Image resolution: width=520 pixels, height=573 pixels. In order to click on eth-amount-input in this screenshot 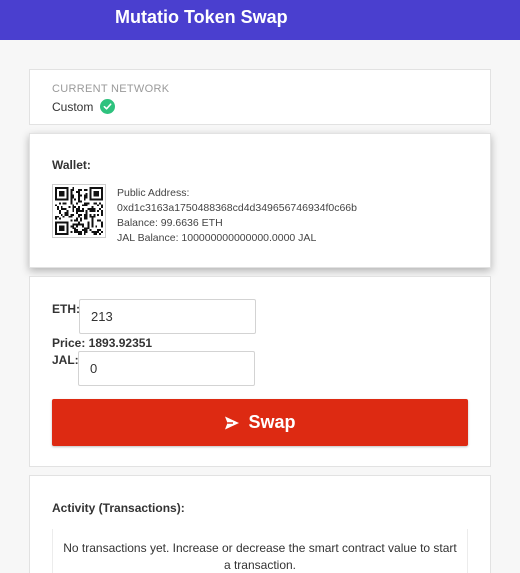, I will do `click(167, 316)`.